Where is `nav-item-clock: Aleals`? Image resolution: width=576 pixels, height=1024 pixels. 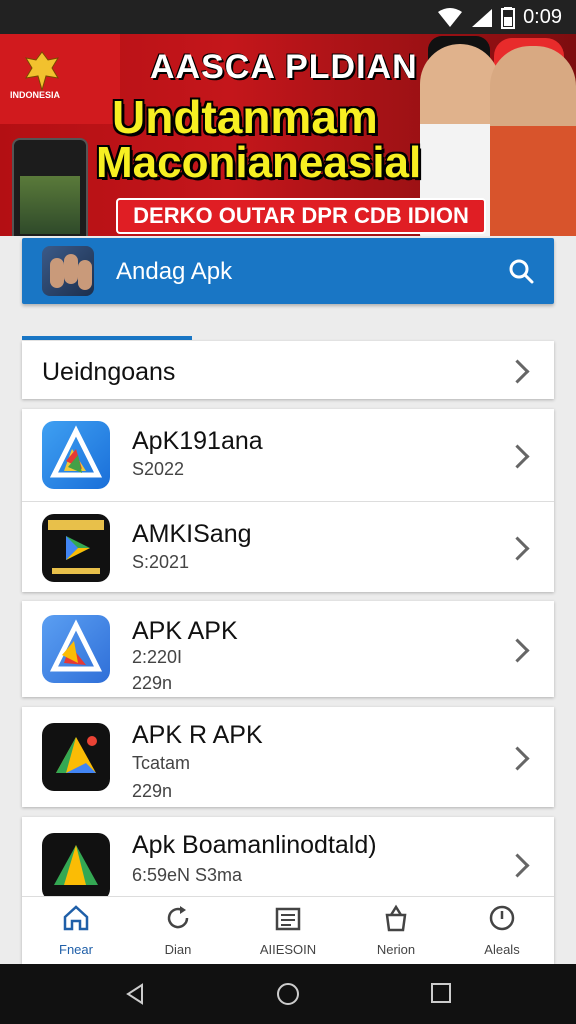
nav-item-clock: Aleals is located at coordinates (502, 930).